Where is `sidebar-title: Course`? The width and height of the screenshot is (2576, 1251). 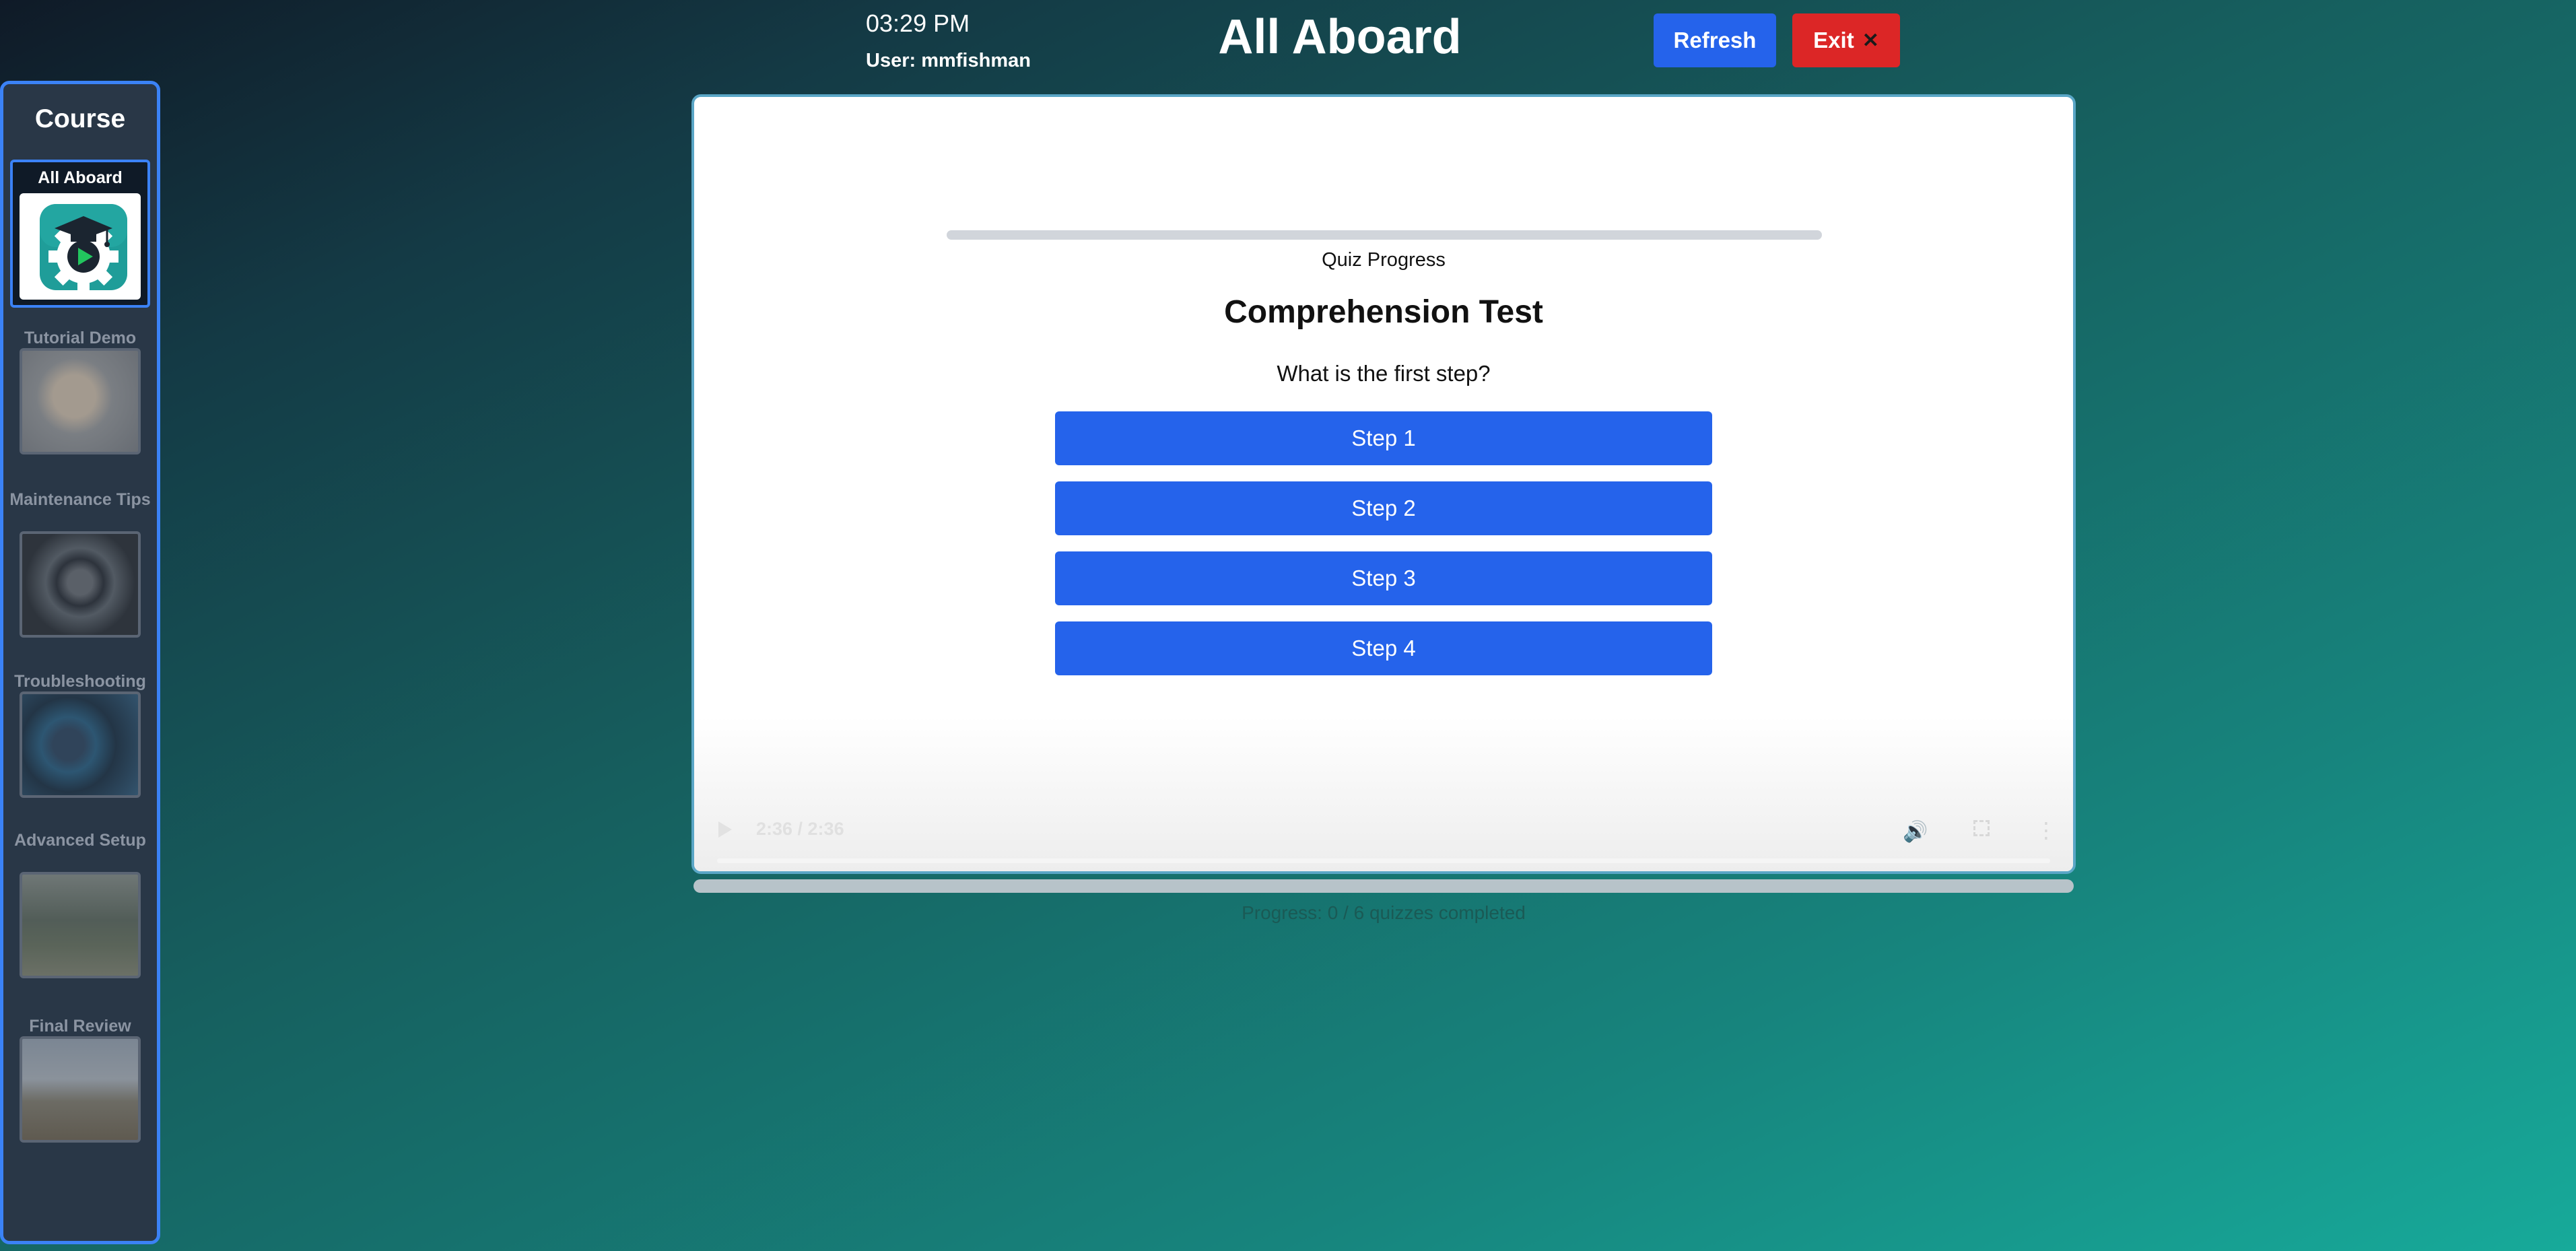 sidebar-title: Course is located at coordinates (80, 118).